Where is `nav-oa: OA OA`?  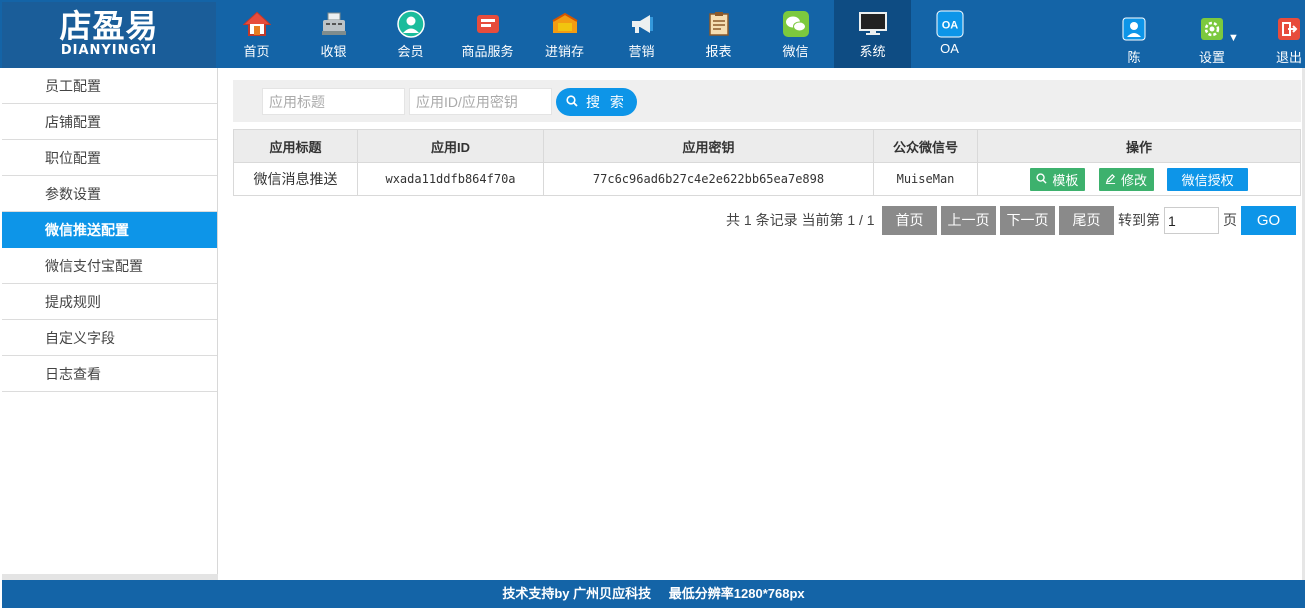
nav-oa: OA OA is located at coordinates (949, 34).